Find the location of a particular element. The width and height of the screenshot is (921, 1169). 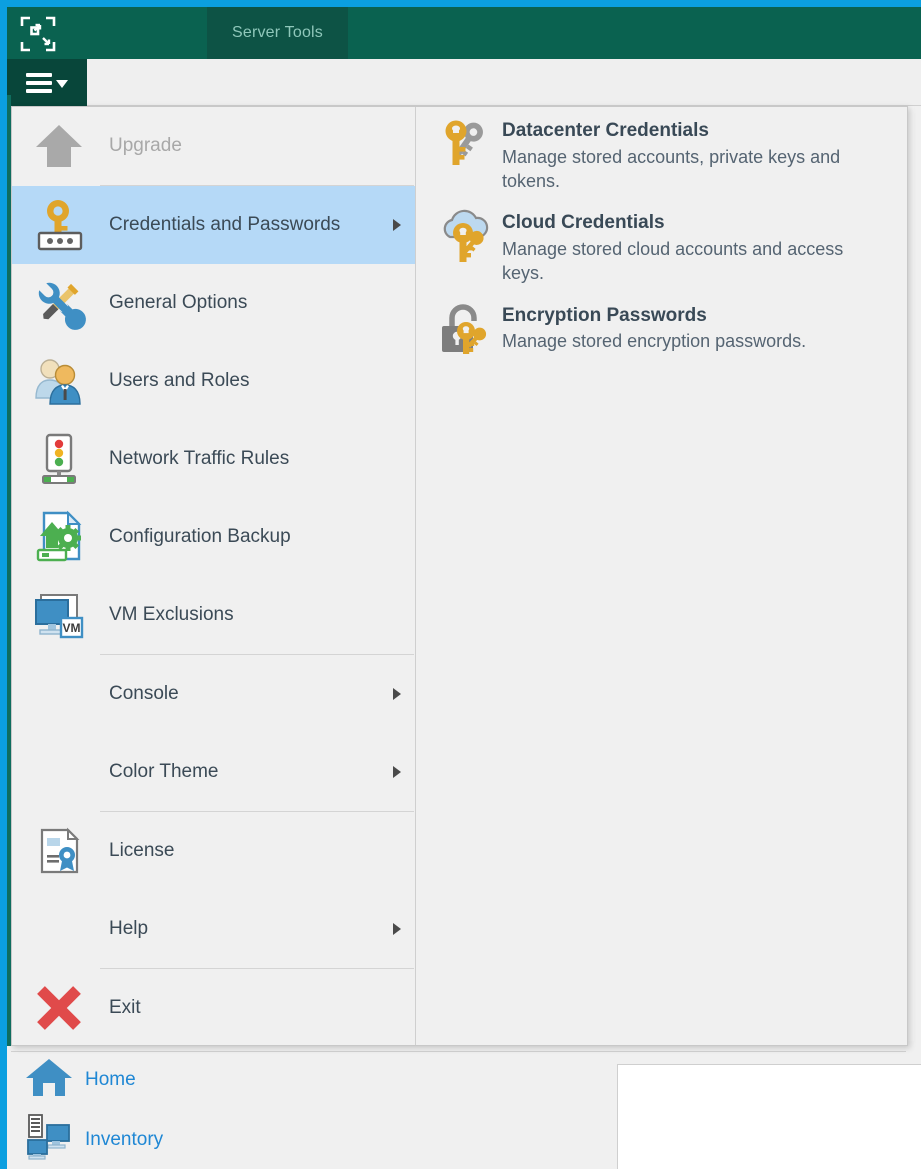

home-icon is located at coordinates (49, 1080).